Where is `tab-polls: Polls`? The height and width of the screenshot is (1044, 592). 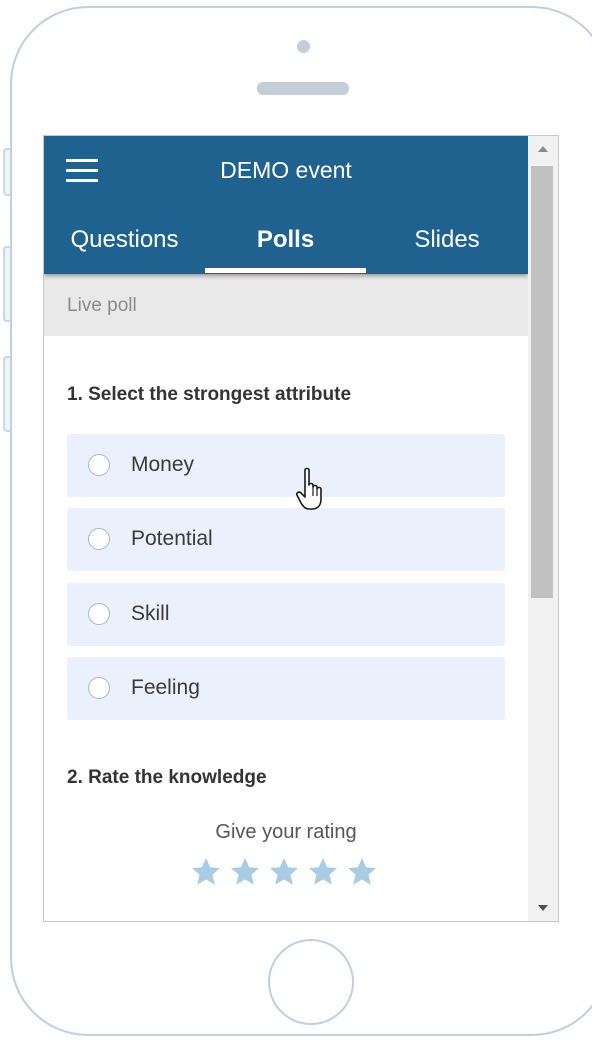
tab-polls: Polls is located at coordinates (285, 247).